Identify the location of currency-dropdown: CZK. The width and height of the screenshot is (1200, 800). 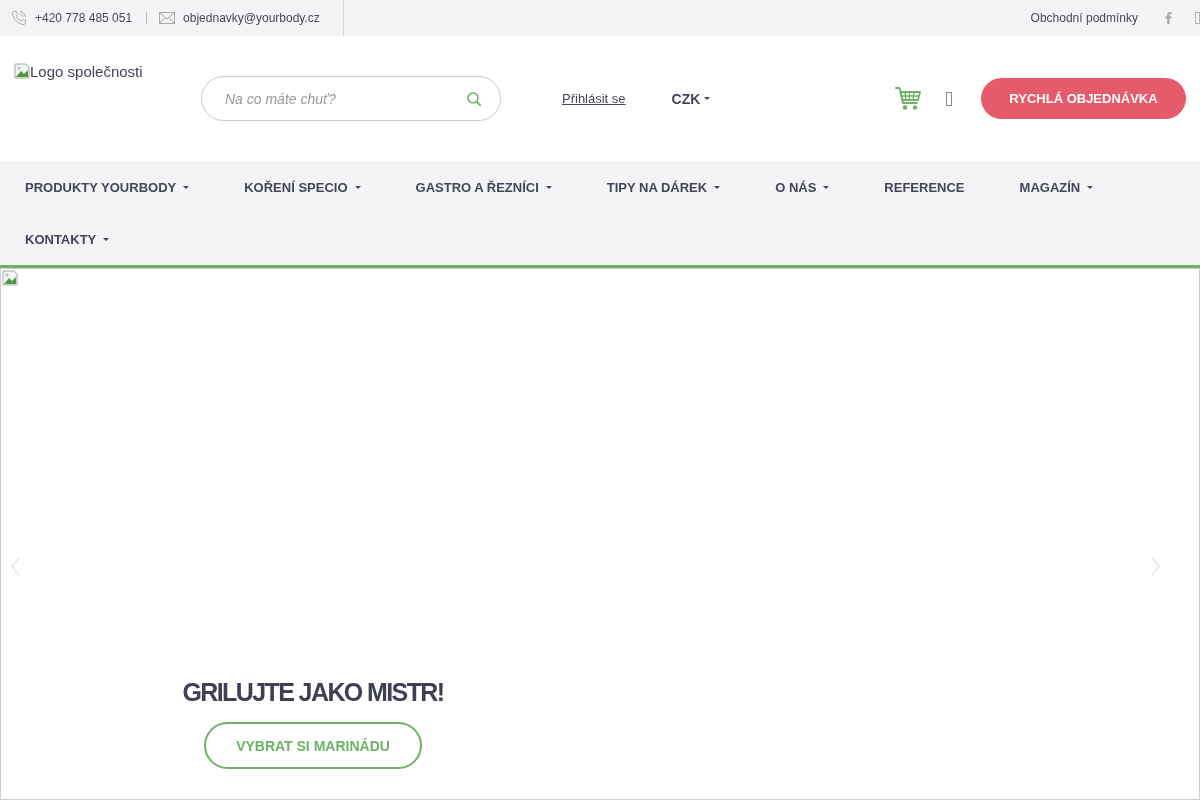
(691, 98).